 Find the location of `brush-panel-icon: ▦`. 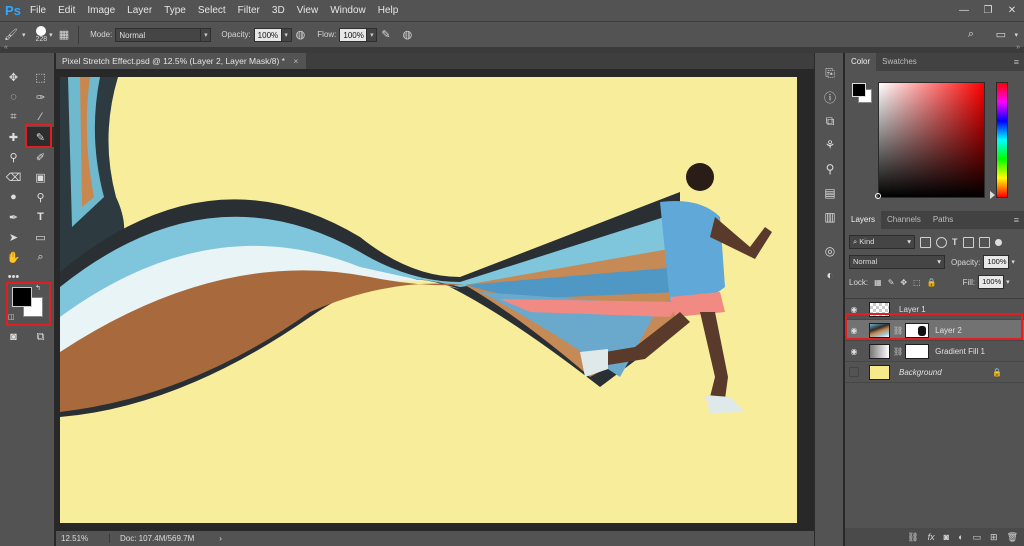

brush-panel-icon: ▦ is located at coordinates (64, 34).